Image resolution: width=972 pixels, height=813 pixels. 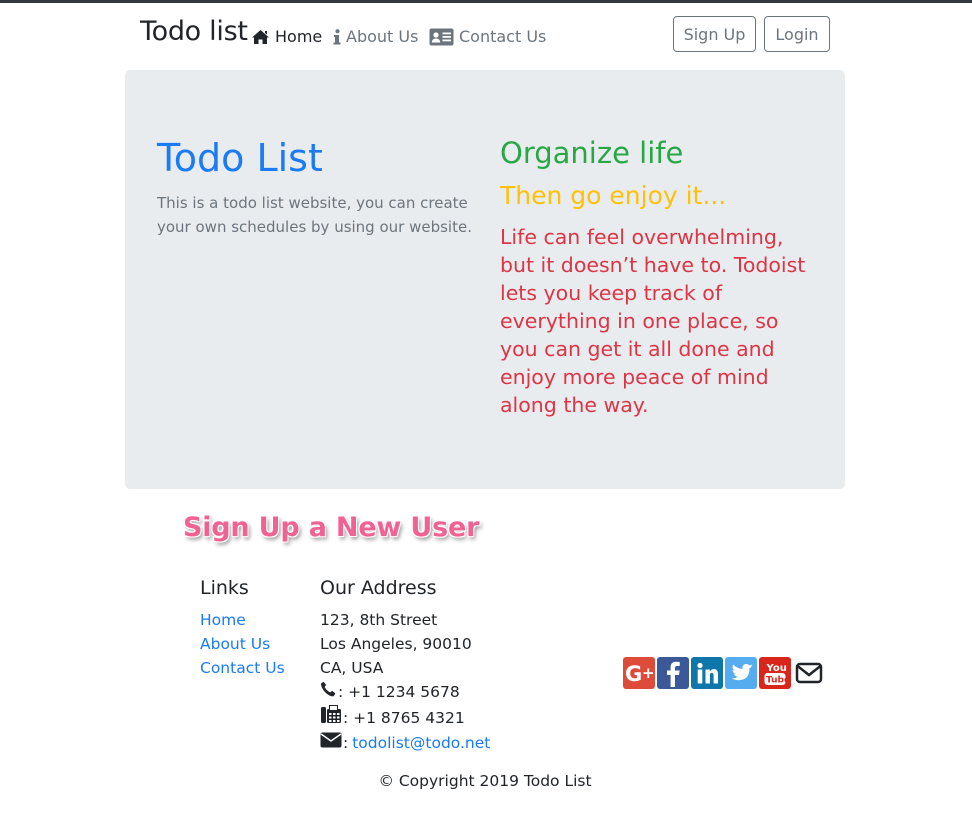 I want to click on social-links: G + You Tube, so click(x=724, y=673).